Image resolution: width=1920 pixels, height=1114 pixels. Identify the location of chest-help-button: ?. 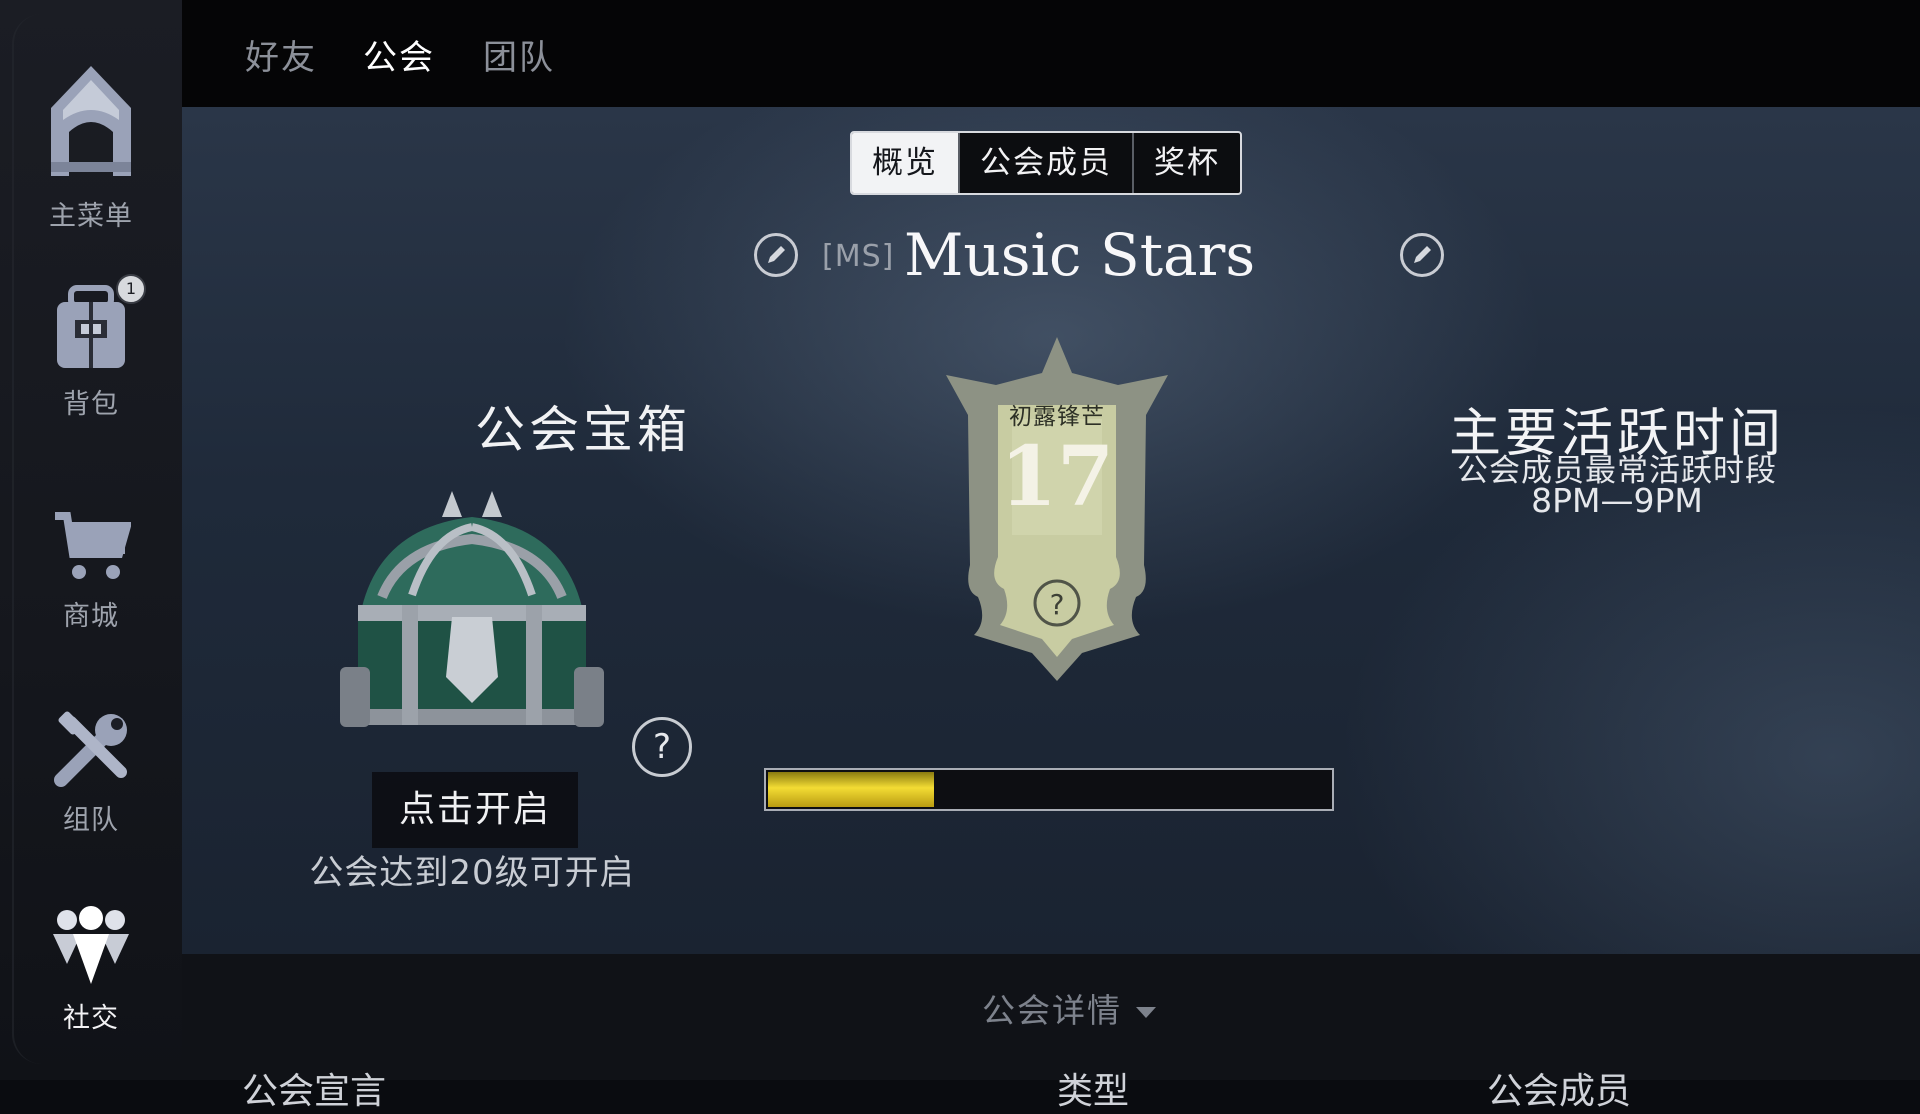
(662, 747).